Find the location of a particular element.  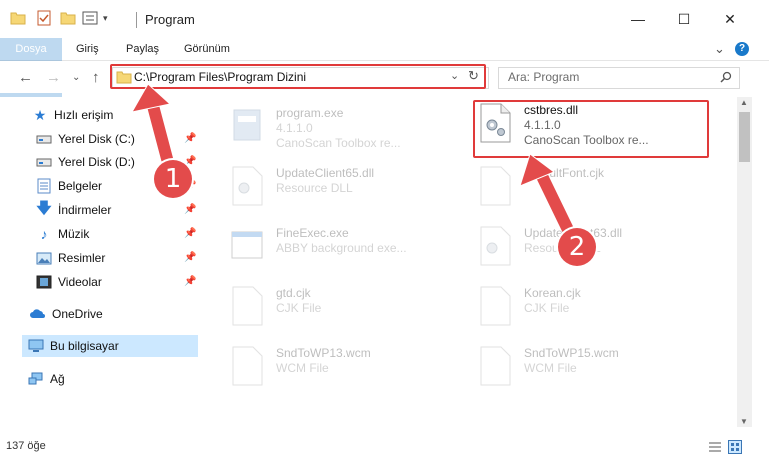

large-icons-view-icon is located at coordinates (735, 447).